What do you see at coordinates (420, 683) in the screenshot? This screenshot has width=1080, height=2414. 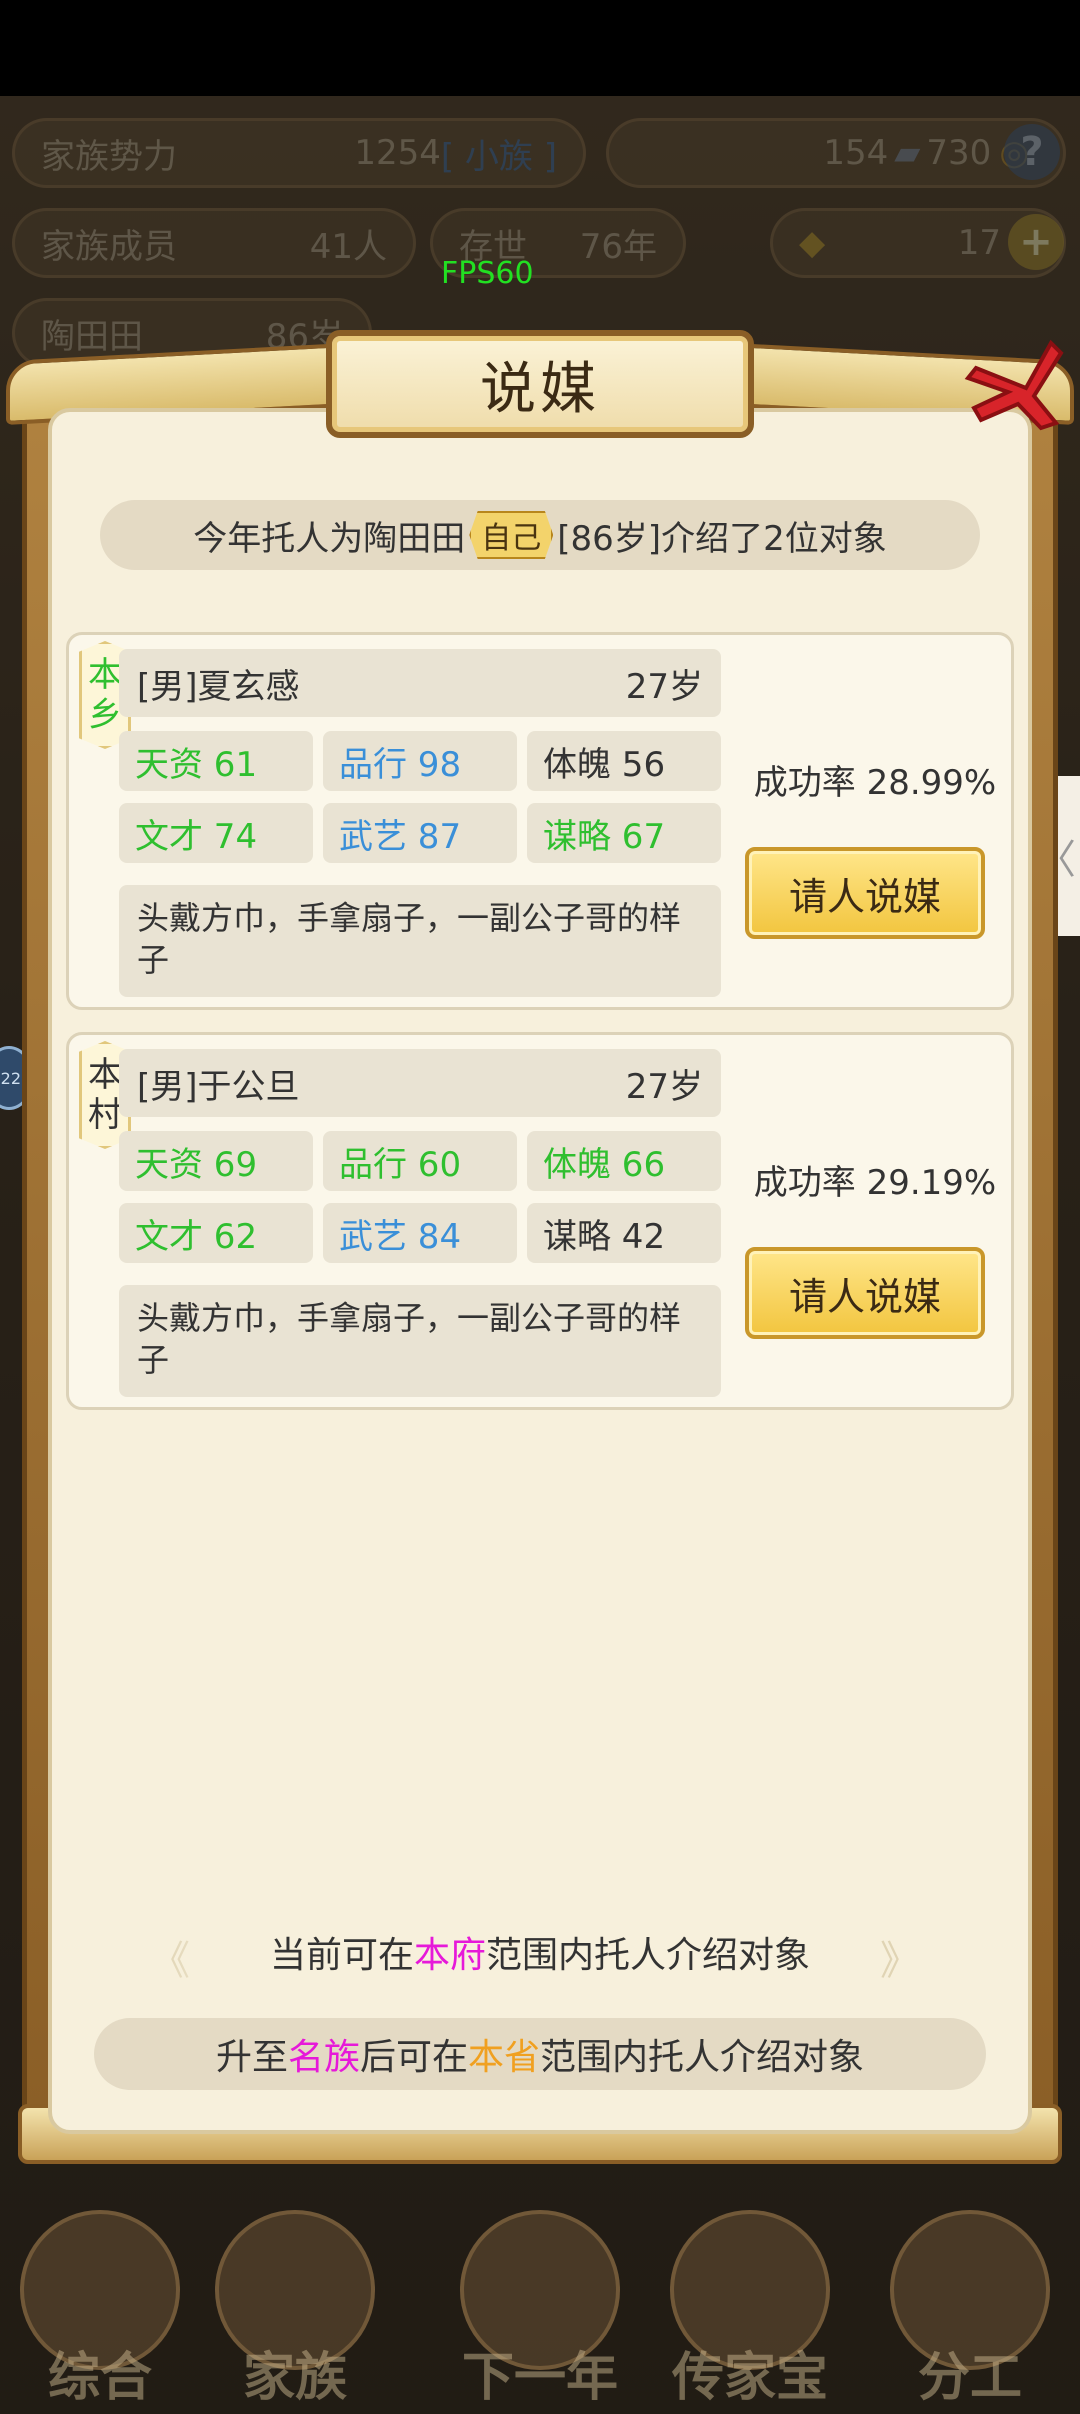 I see `candidate-name-row: [男]夏玄感 27岁` at bounding box center [420, 683].